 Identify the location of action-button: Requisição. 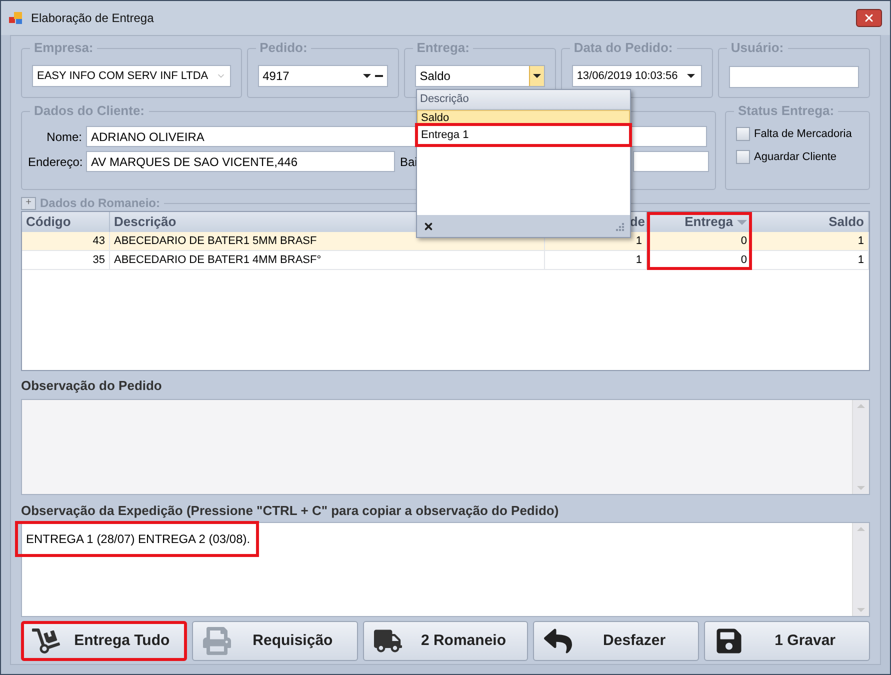
(275, 641).